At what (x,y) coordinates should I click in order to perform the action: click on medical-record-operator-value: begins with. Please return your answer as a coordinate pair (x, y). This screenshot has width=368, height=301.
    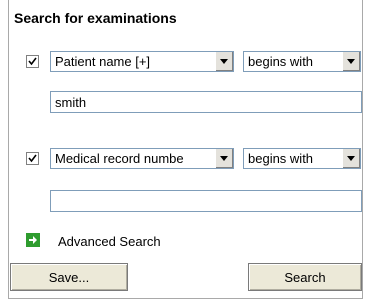
    Looking at the image, I should click on (281, 158).